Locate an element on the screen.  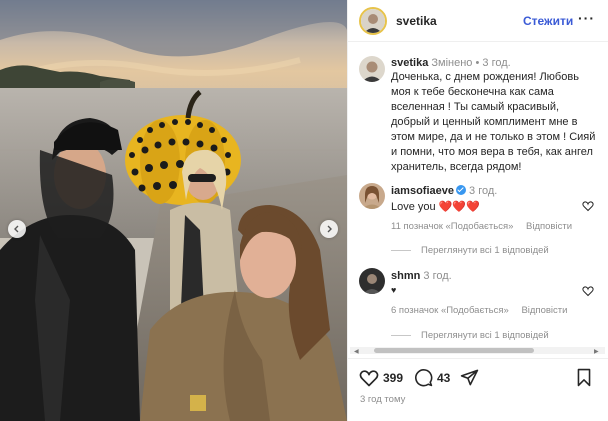
comment-header: iamsofiaeve 3 год. is located at coordinates (444, 191).